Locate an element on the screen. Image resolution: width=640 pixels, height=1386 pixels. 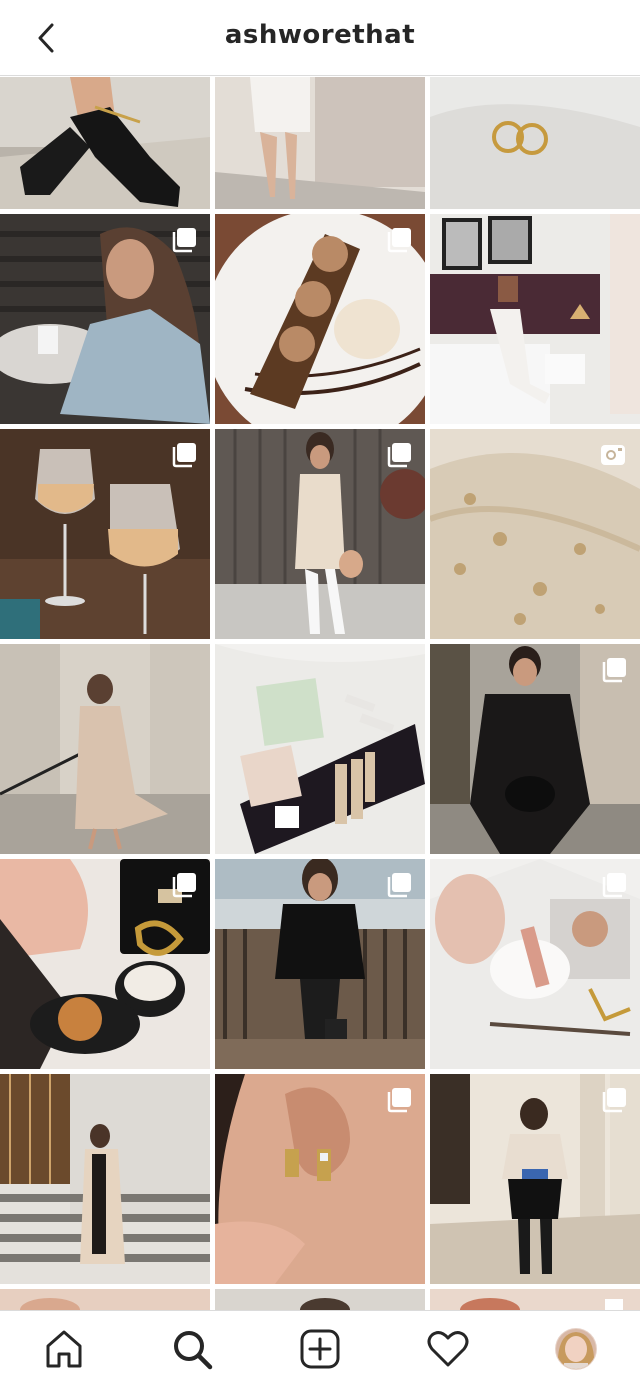
plus-square-icon is located at coordinates (320, 1349).